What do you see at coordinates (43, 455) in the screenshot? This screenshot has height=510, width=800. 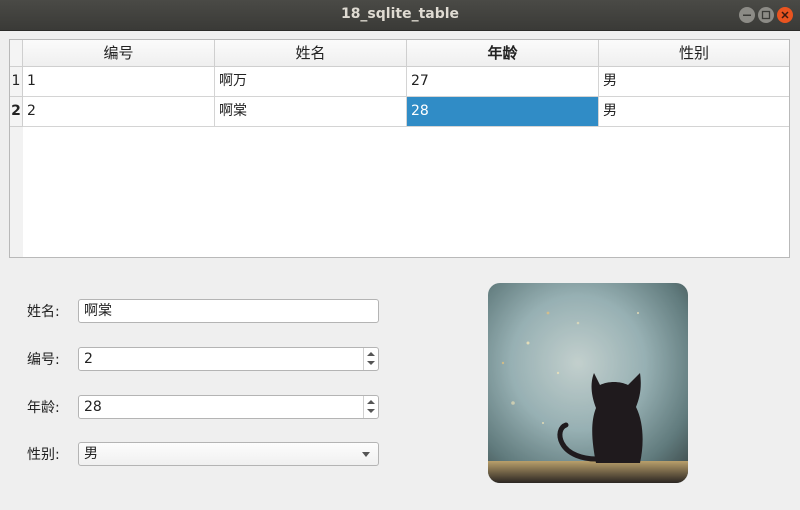 I see `gender-label: 性别:` at bounding box center [43, 455].